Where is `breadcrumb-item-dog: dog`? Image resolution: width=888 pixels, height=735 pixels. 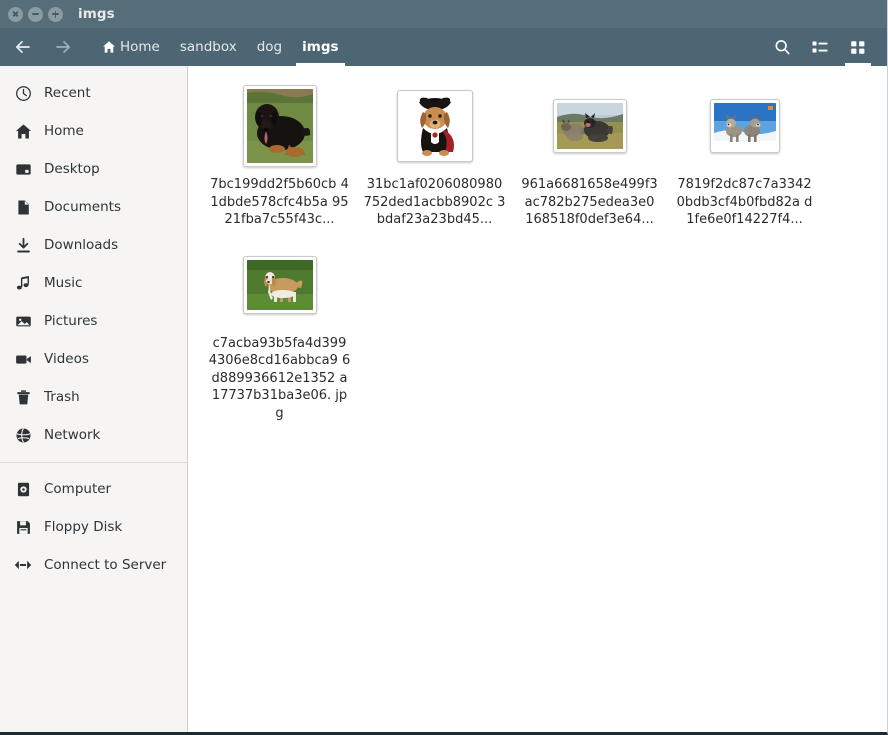 breadcrumb-item-dog: dog is located at coordinates (269, 47).